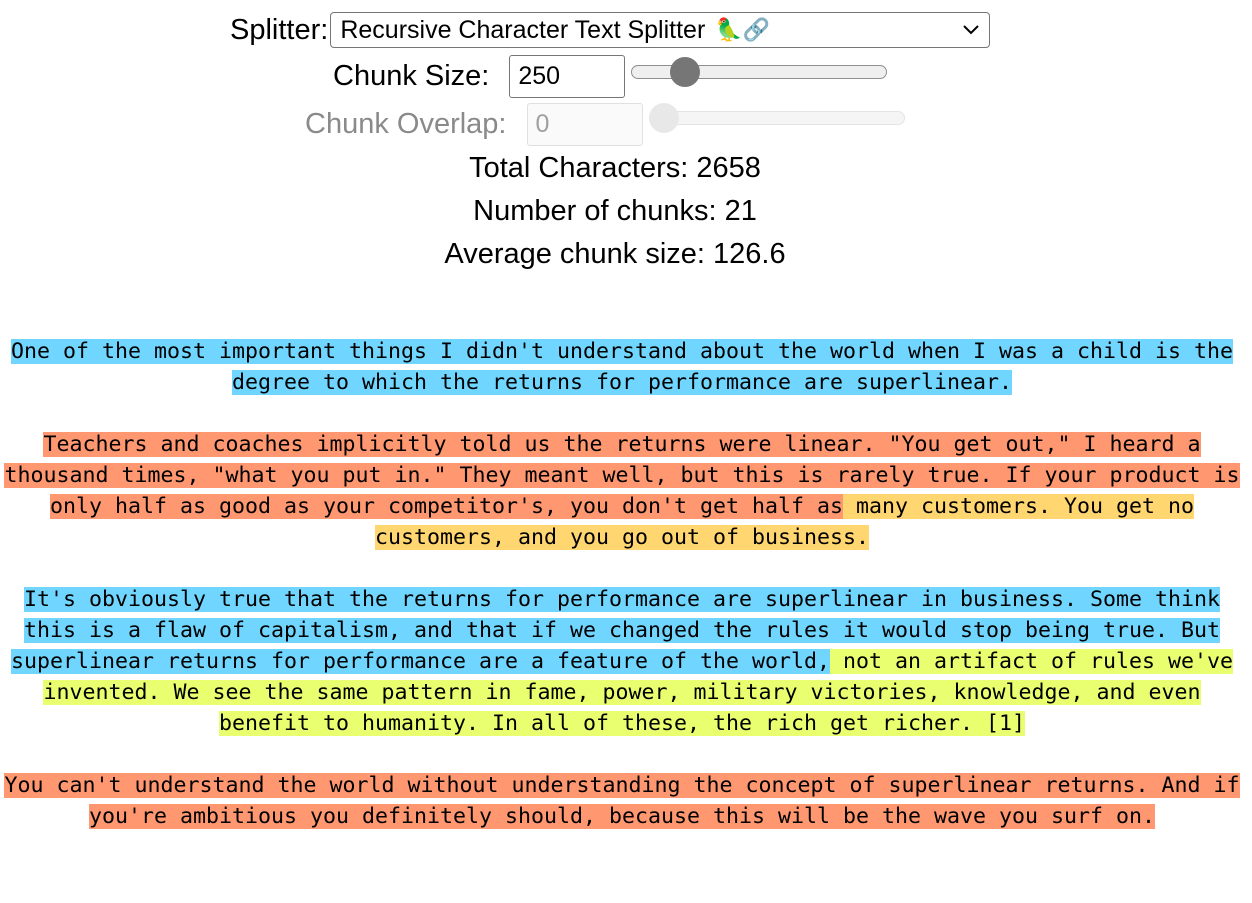 Image resolution: width=1252 pixels, height=903 pixels. I want to click on splitter-select: Recursive Character Text Splitter 🦜🔗, so click(660, 30).